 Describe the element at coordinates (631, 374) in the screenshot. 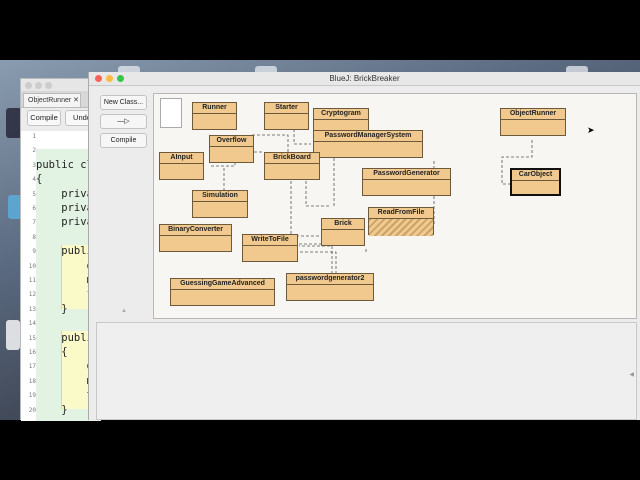

I see `collapse-triangle-icon: ◀` at that location.